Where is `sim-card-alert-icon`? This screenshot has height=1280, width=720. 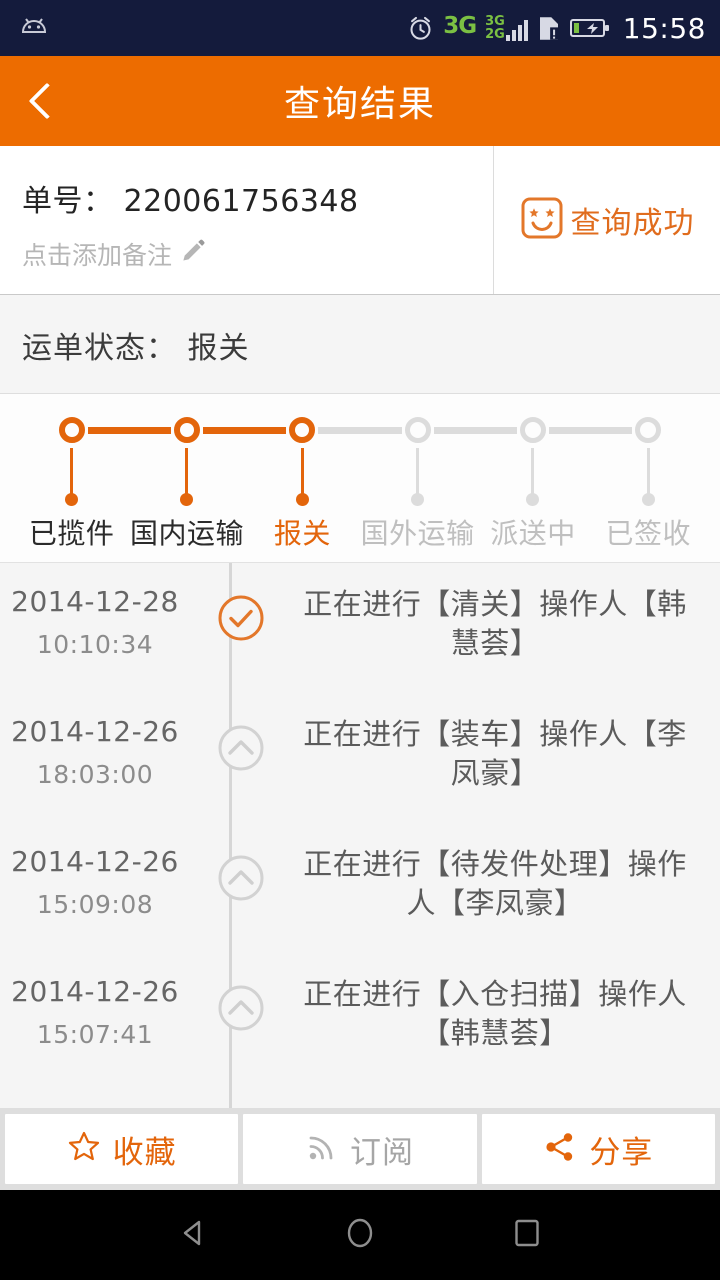 sim-card-alert-icon is located at coordinates (549, 28).